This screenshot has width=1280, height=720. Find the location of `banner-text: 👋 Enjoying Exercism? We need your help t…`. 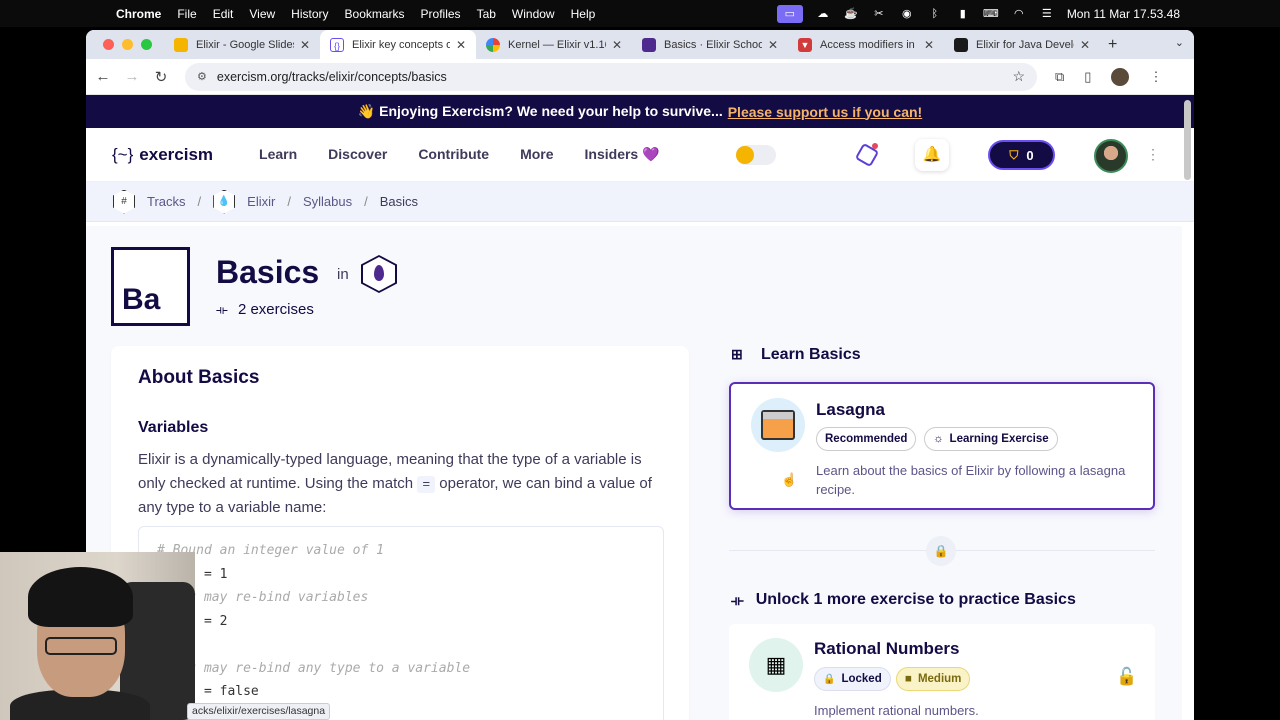

banner-text: 👋 Enjoying Exercism? We need your help t… is located at coordinates (540, 111).